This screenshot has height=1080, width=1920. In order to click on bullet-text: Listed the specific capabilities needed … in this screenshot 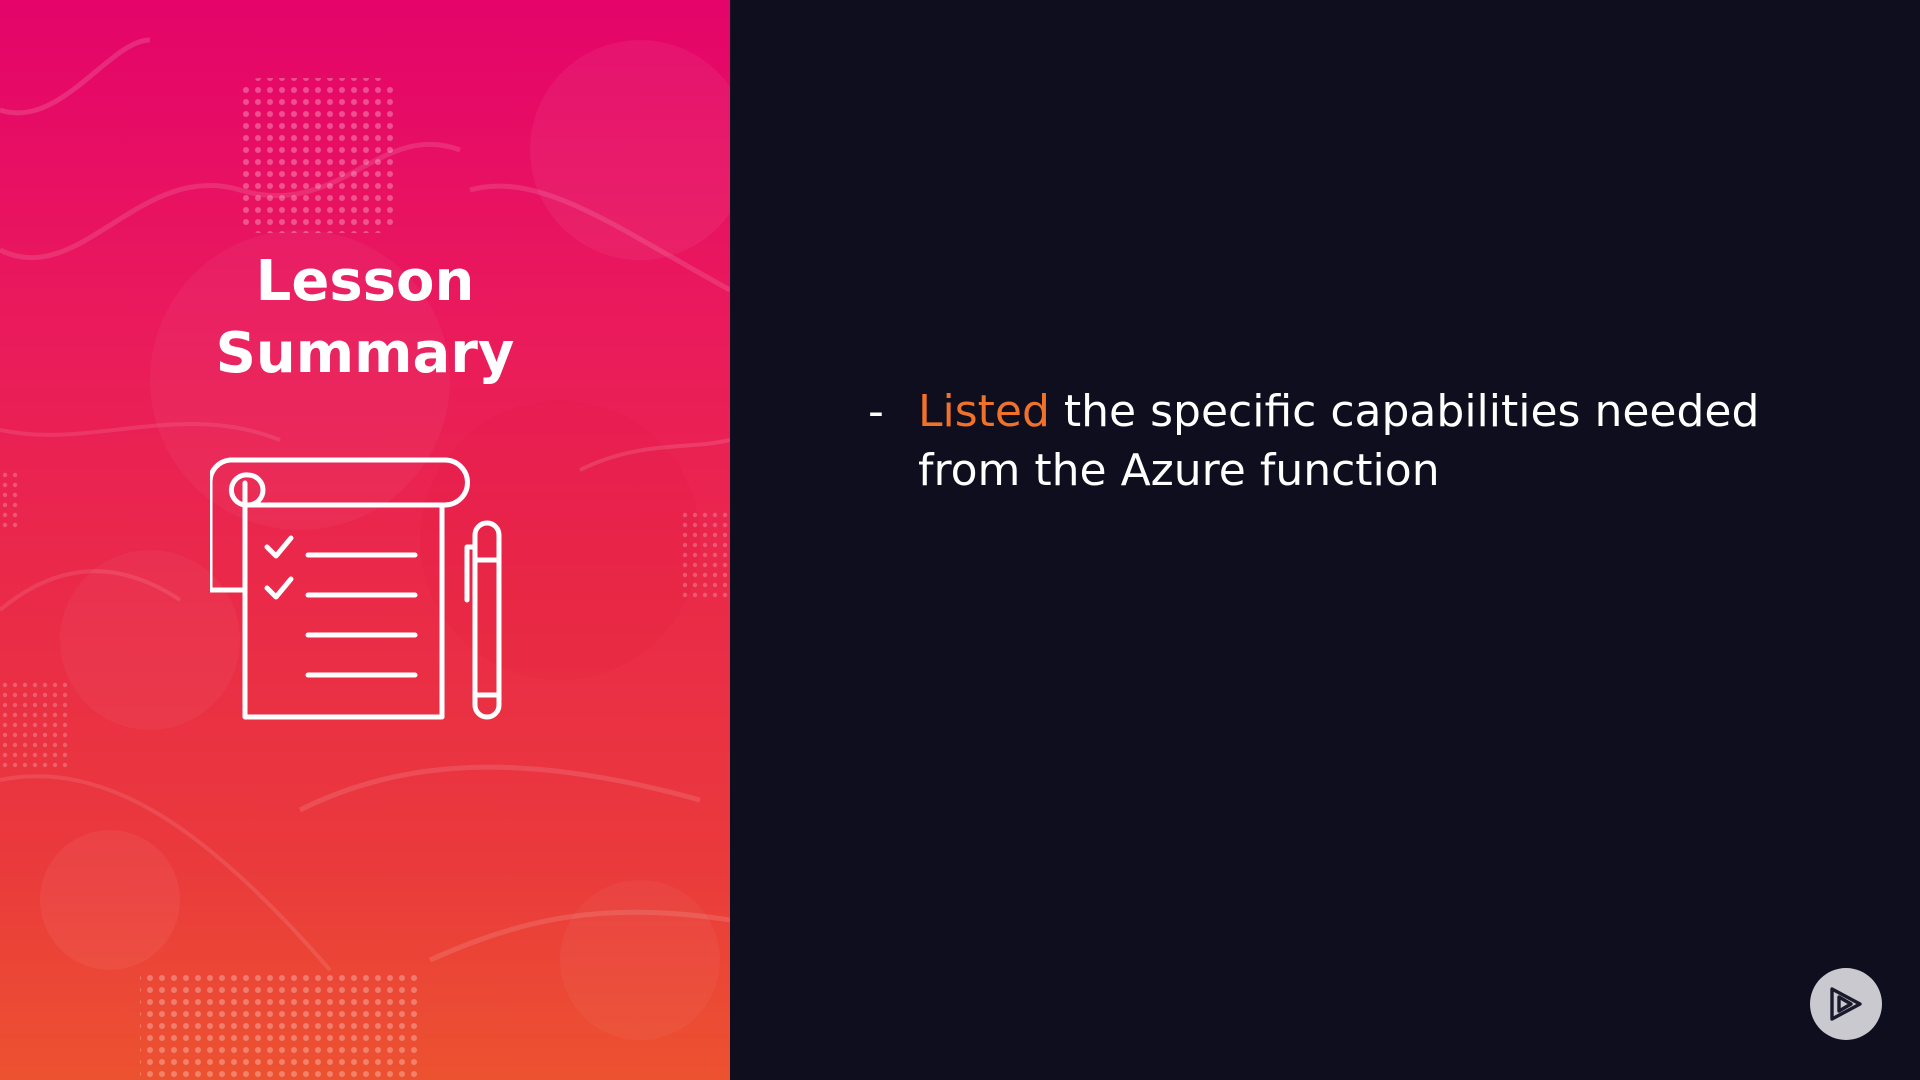, I will do `click(1363, 441)`.